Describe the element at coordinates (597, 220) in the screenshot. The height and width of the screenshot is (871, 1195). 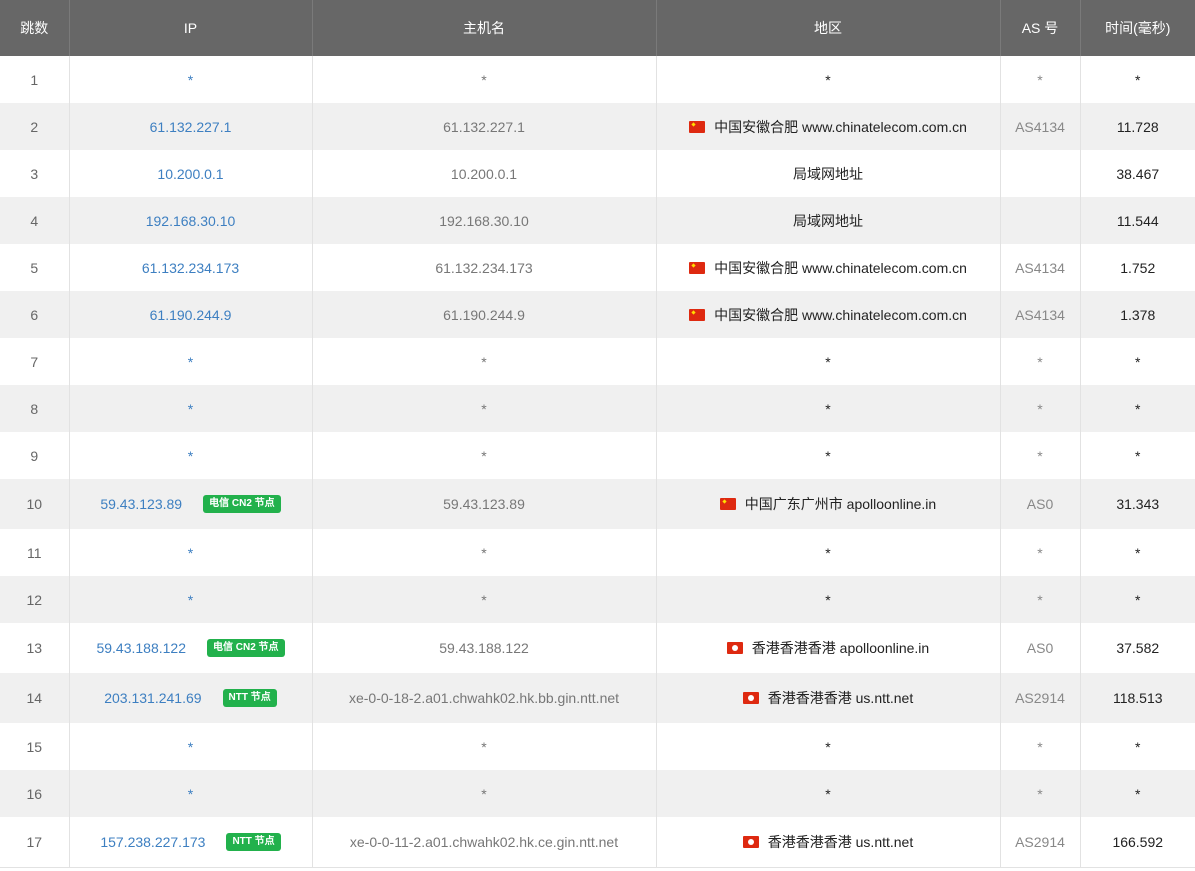
I see `table-row: 4 192.168.30.10 192.168.30.10 局域网地址 11.544` at that location.